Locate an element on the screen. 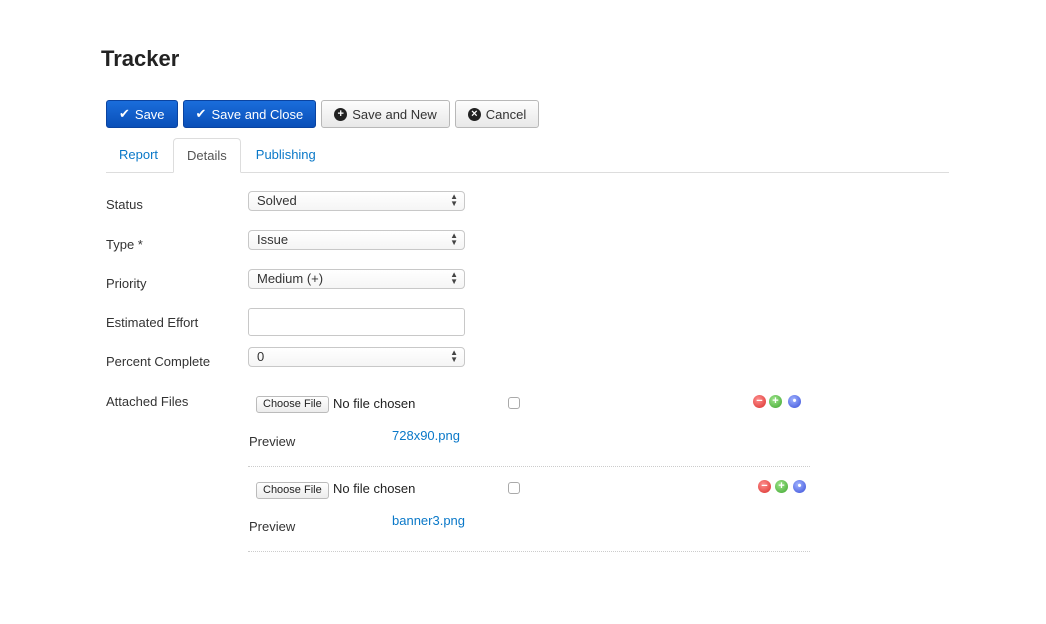  estimated-effort-input is located at coordinates (356, 322).